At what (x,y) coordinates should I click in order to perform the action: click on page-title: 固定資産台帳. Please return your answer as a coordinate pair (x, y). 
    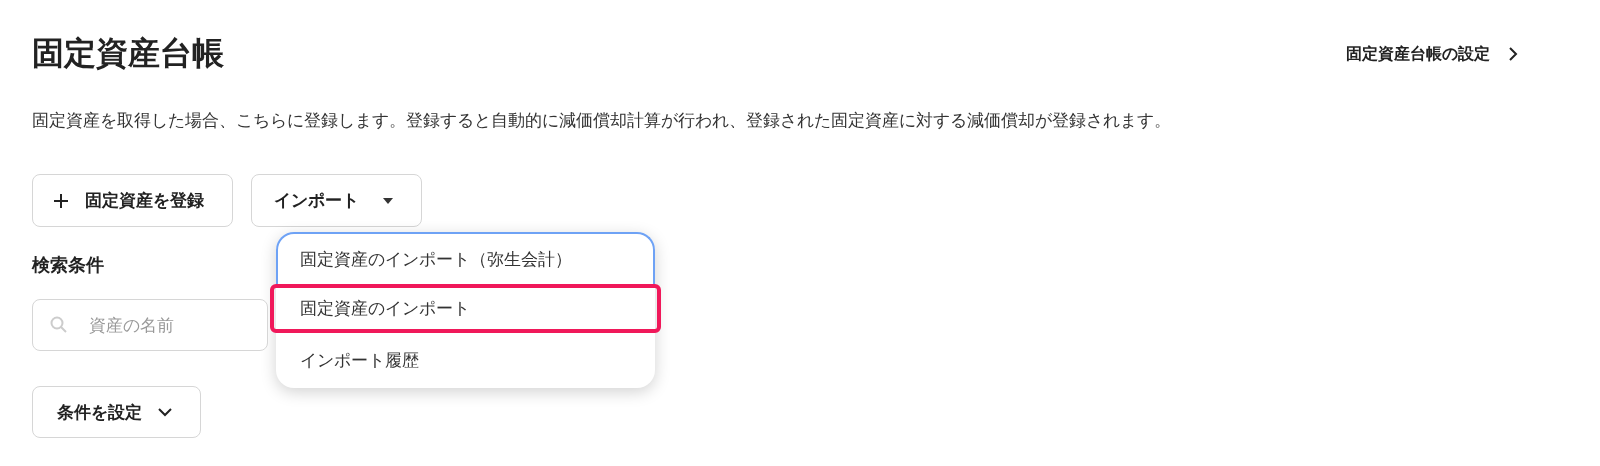
    Looking at the image, I should click on (128, 53).